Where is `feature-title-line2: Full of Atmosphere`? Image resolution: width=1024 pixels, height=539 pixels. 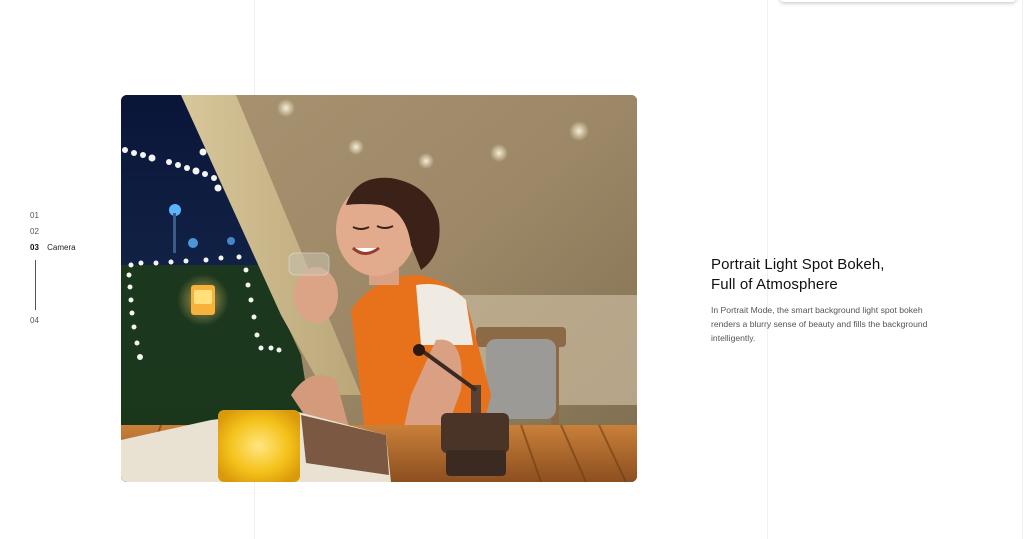 feature-title-line2: Full of Atmosphere is located at coordinates (774, 284).